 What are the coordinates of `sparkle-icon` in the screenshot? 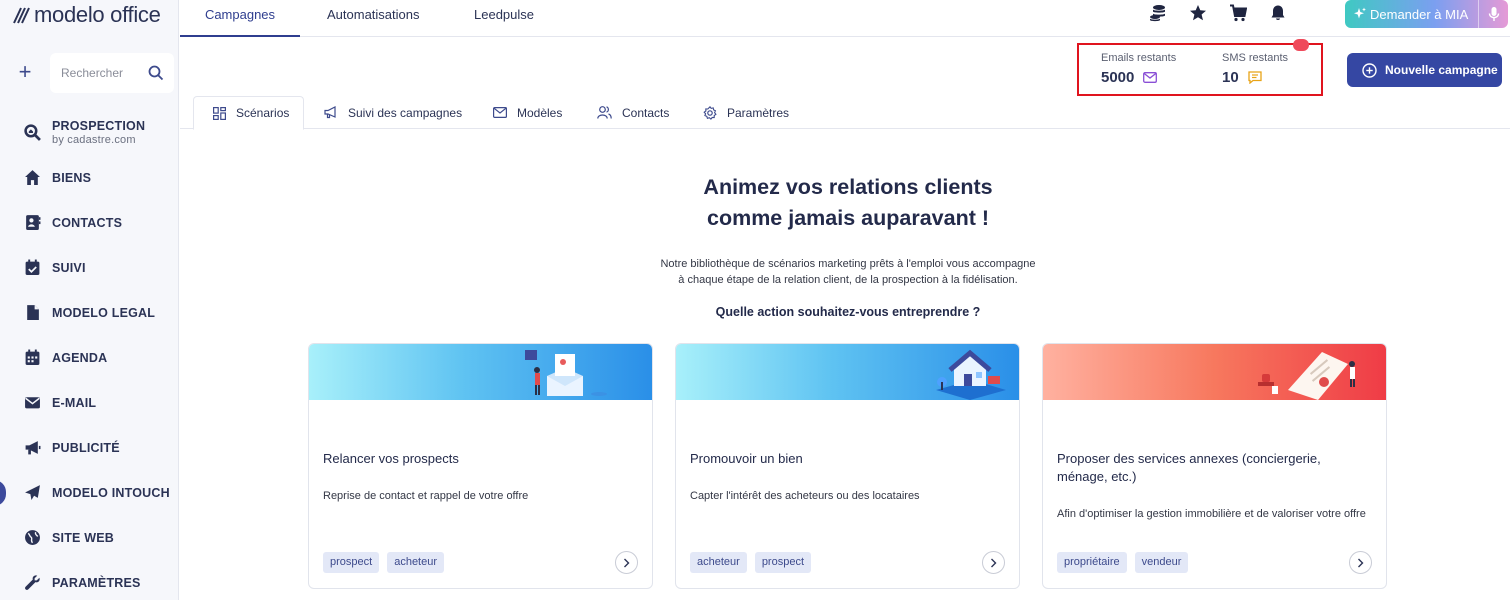 It's located at (1360, 13).